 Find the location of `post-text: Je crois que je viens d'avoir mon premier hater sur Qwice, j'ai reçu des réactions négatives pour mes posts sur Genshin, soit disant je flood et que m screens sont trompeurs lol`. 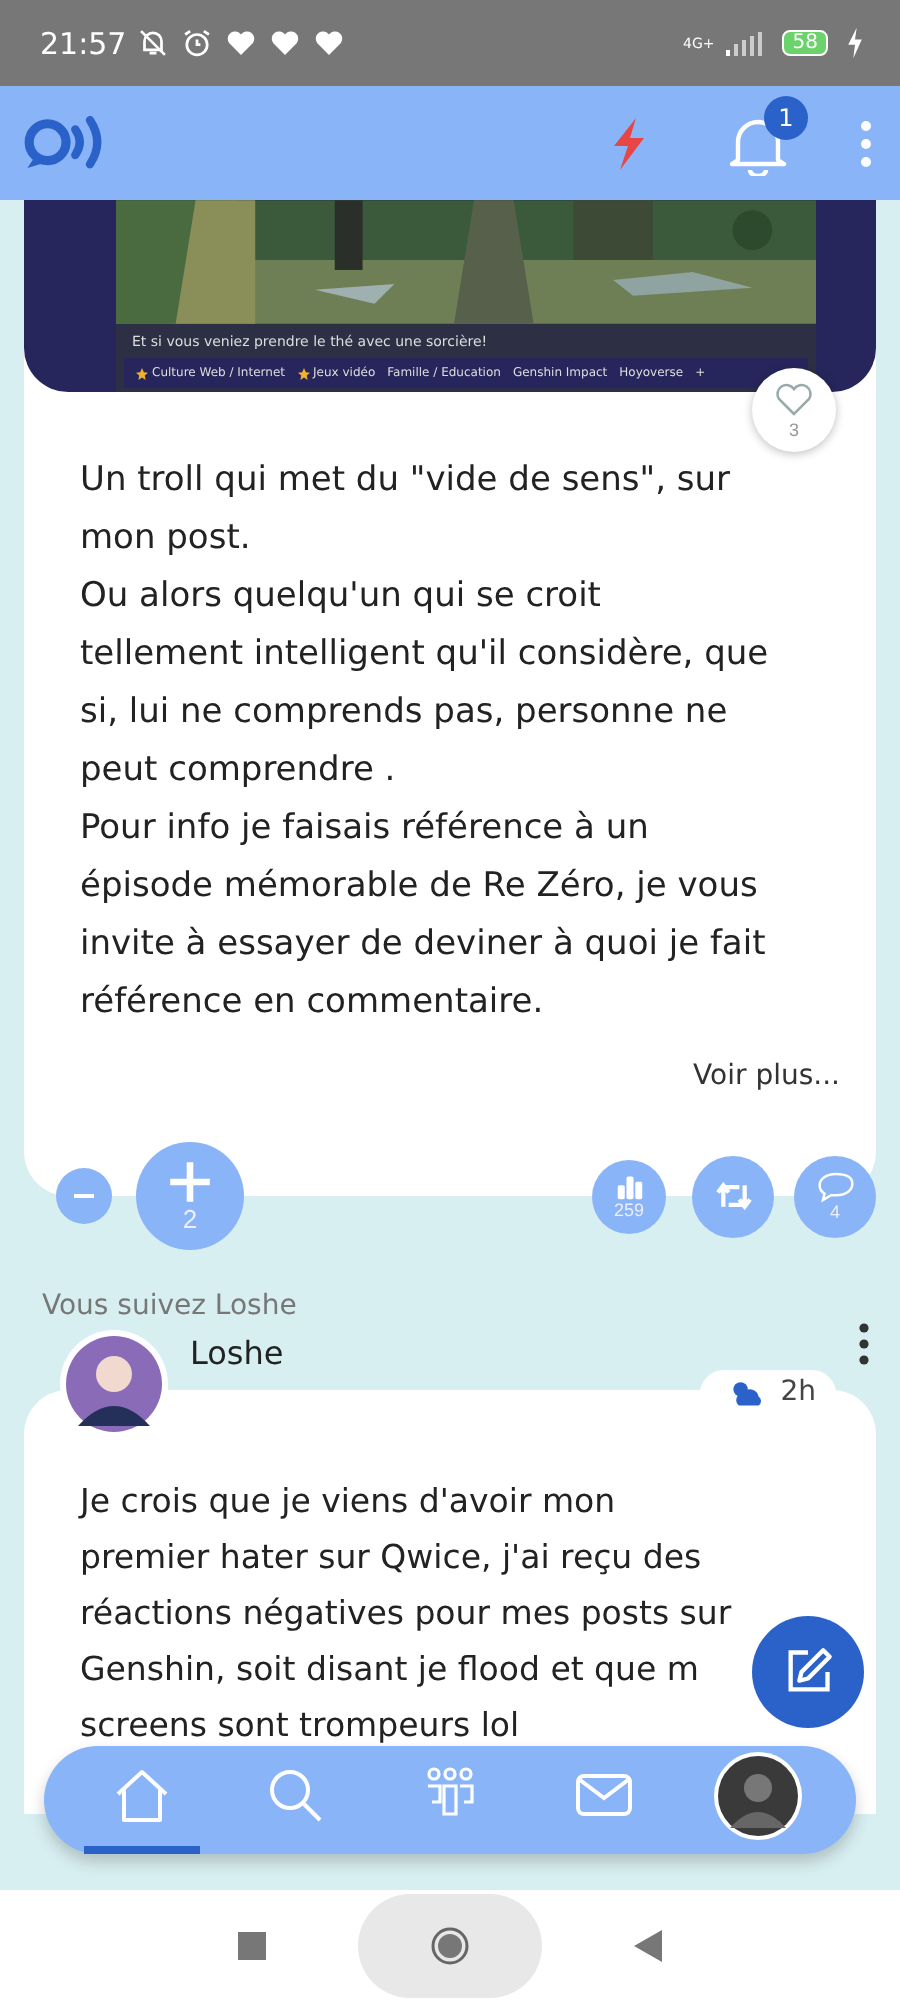

post-text: Je crois que je viens d'avoir mon premier hater sur Qwice, j'ai reçu des réactions négatives pour mes posts sur Genshin, soit disant je flood et que m screens sont trompeurs lol is located at coordinates (406, 1614).